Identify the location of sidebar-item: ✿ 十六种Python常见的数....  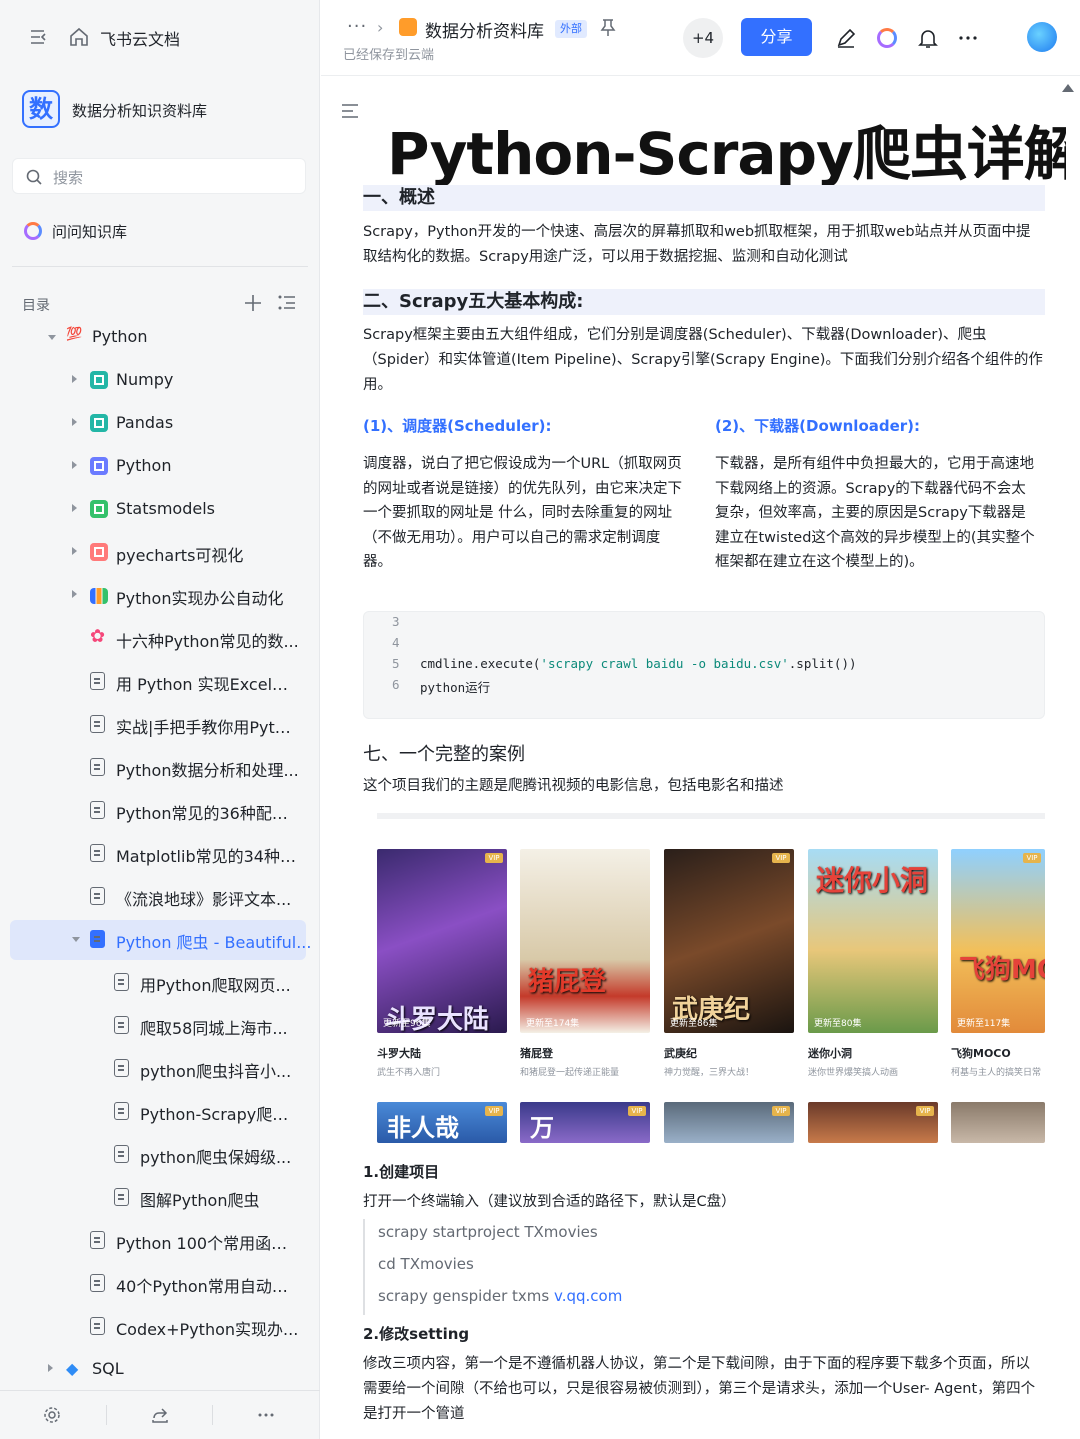
(160, 639).